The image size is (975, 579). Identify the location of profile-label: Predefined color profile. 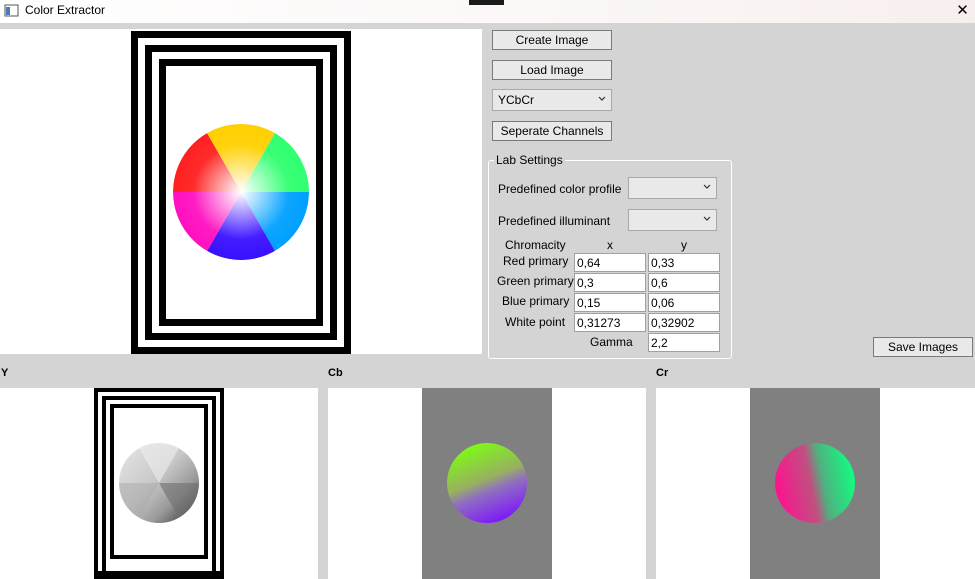
(560, 189).